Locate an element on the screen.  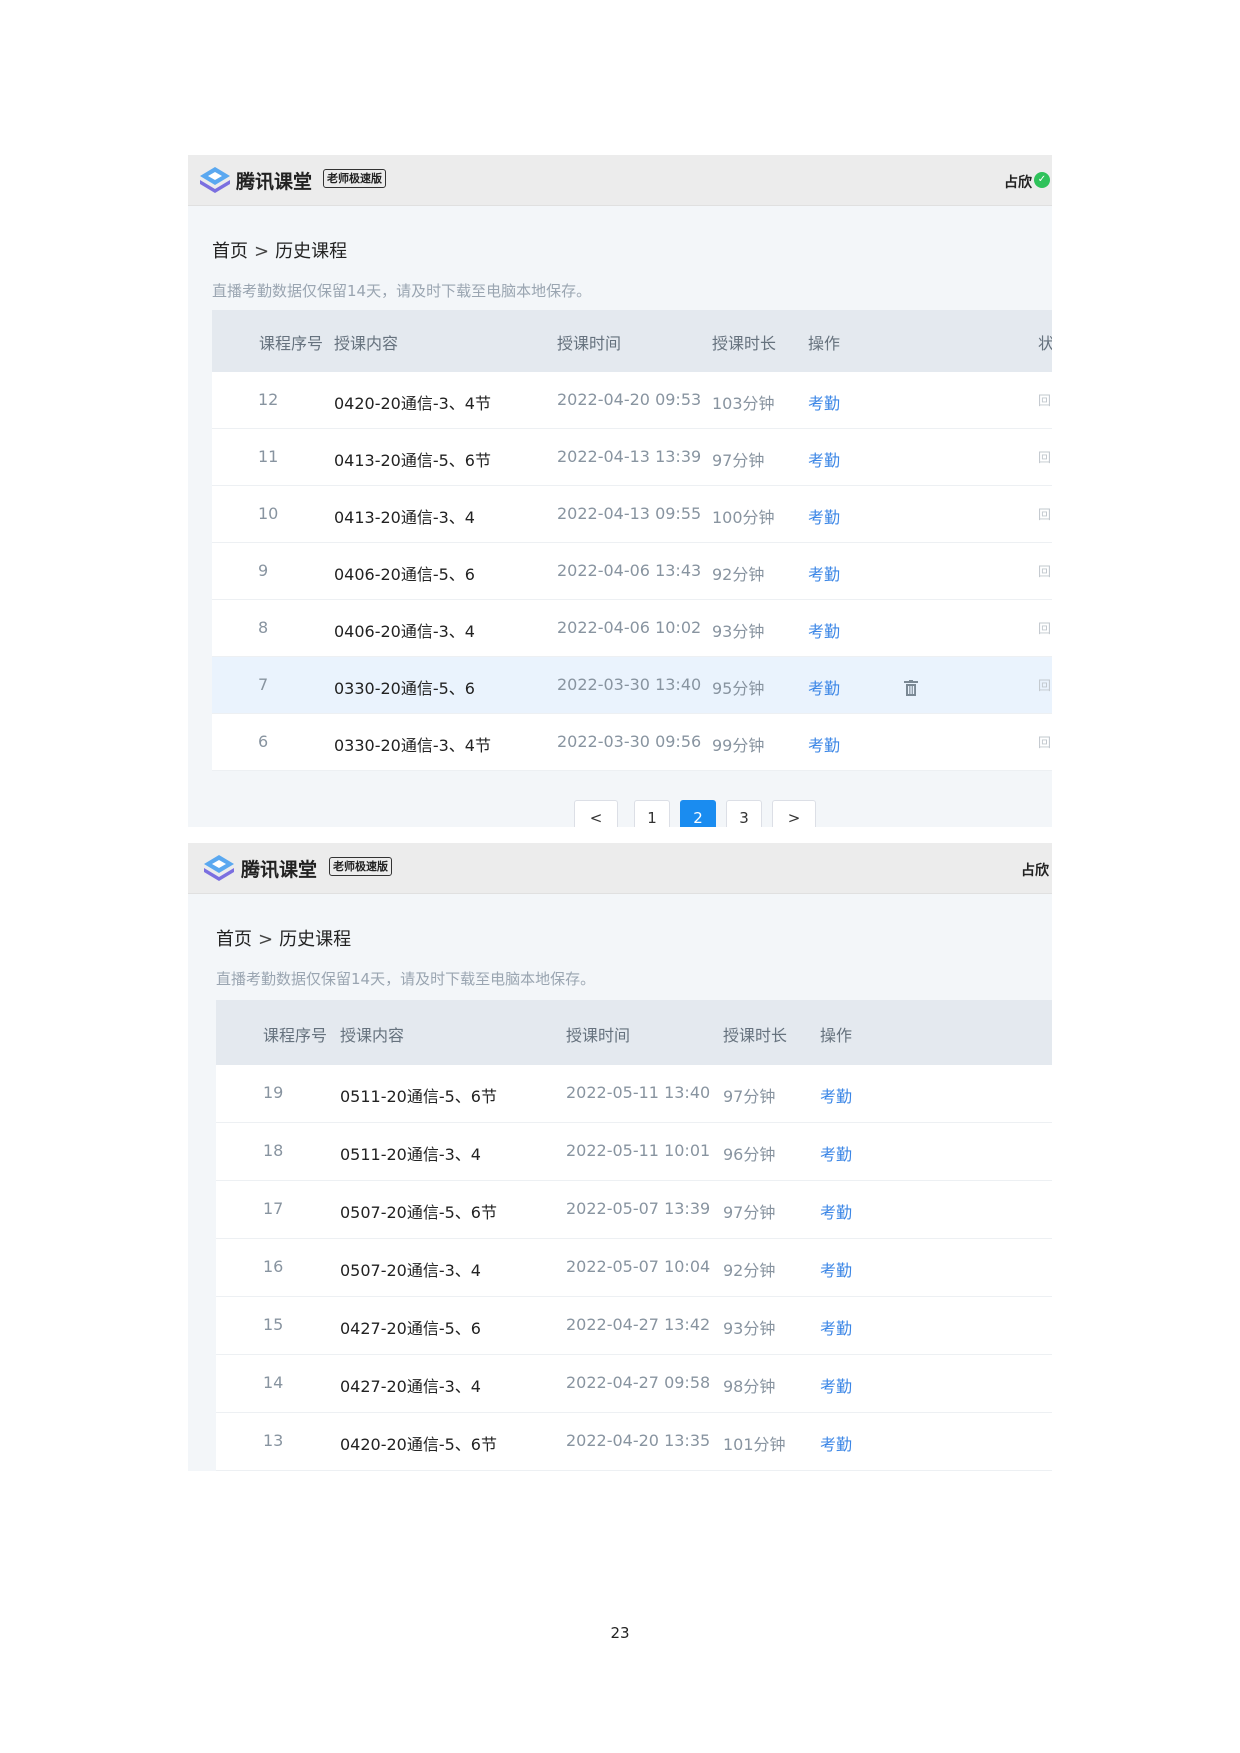
row-course-time: 2022-04-27 09:58 is located at coordinates (638, 1382).